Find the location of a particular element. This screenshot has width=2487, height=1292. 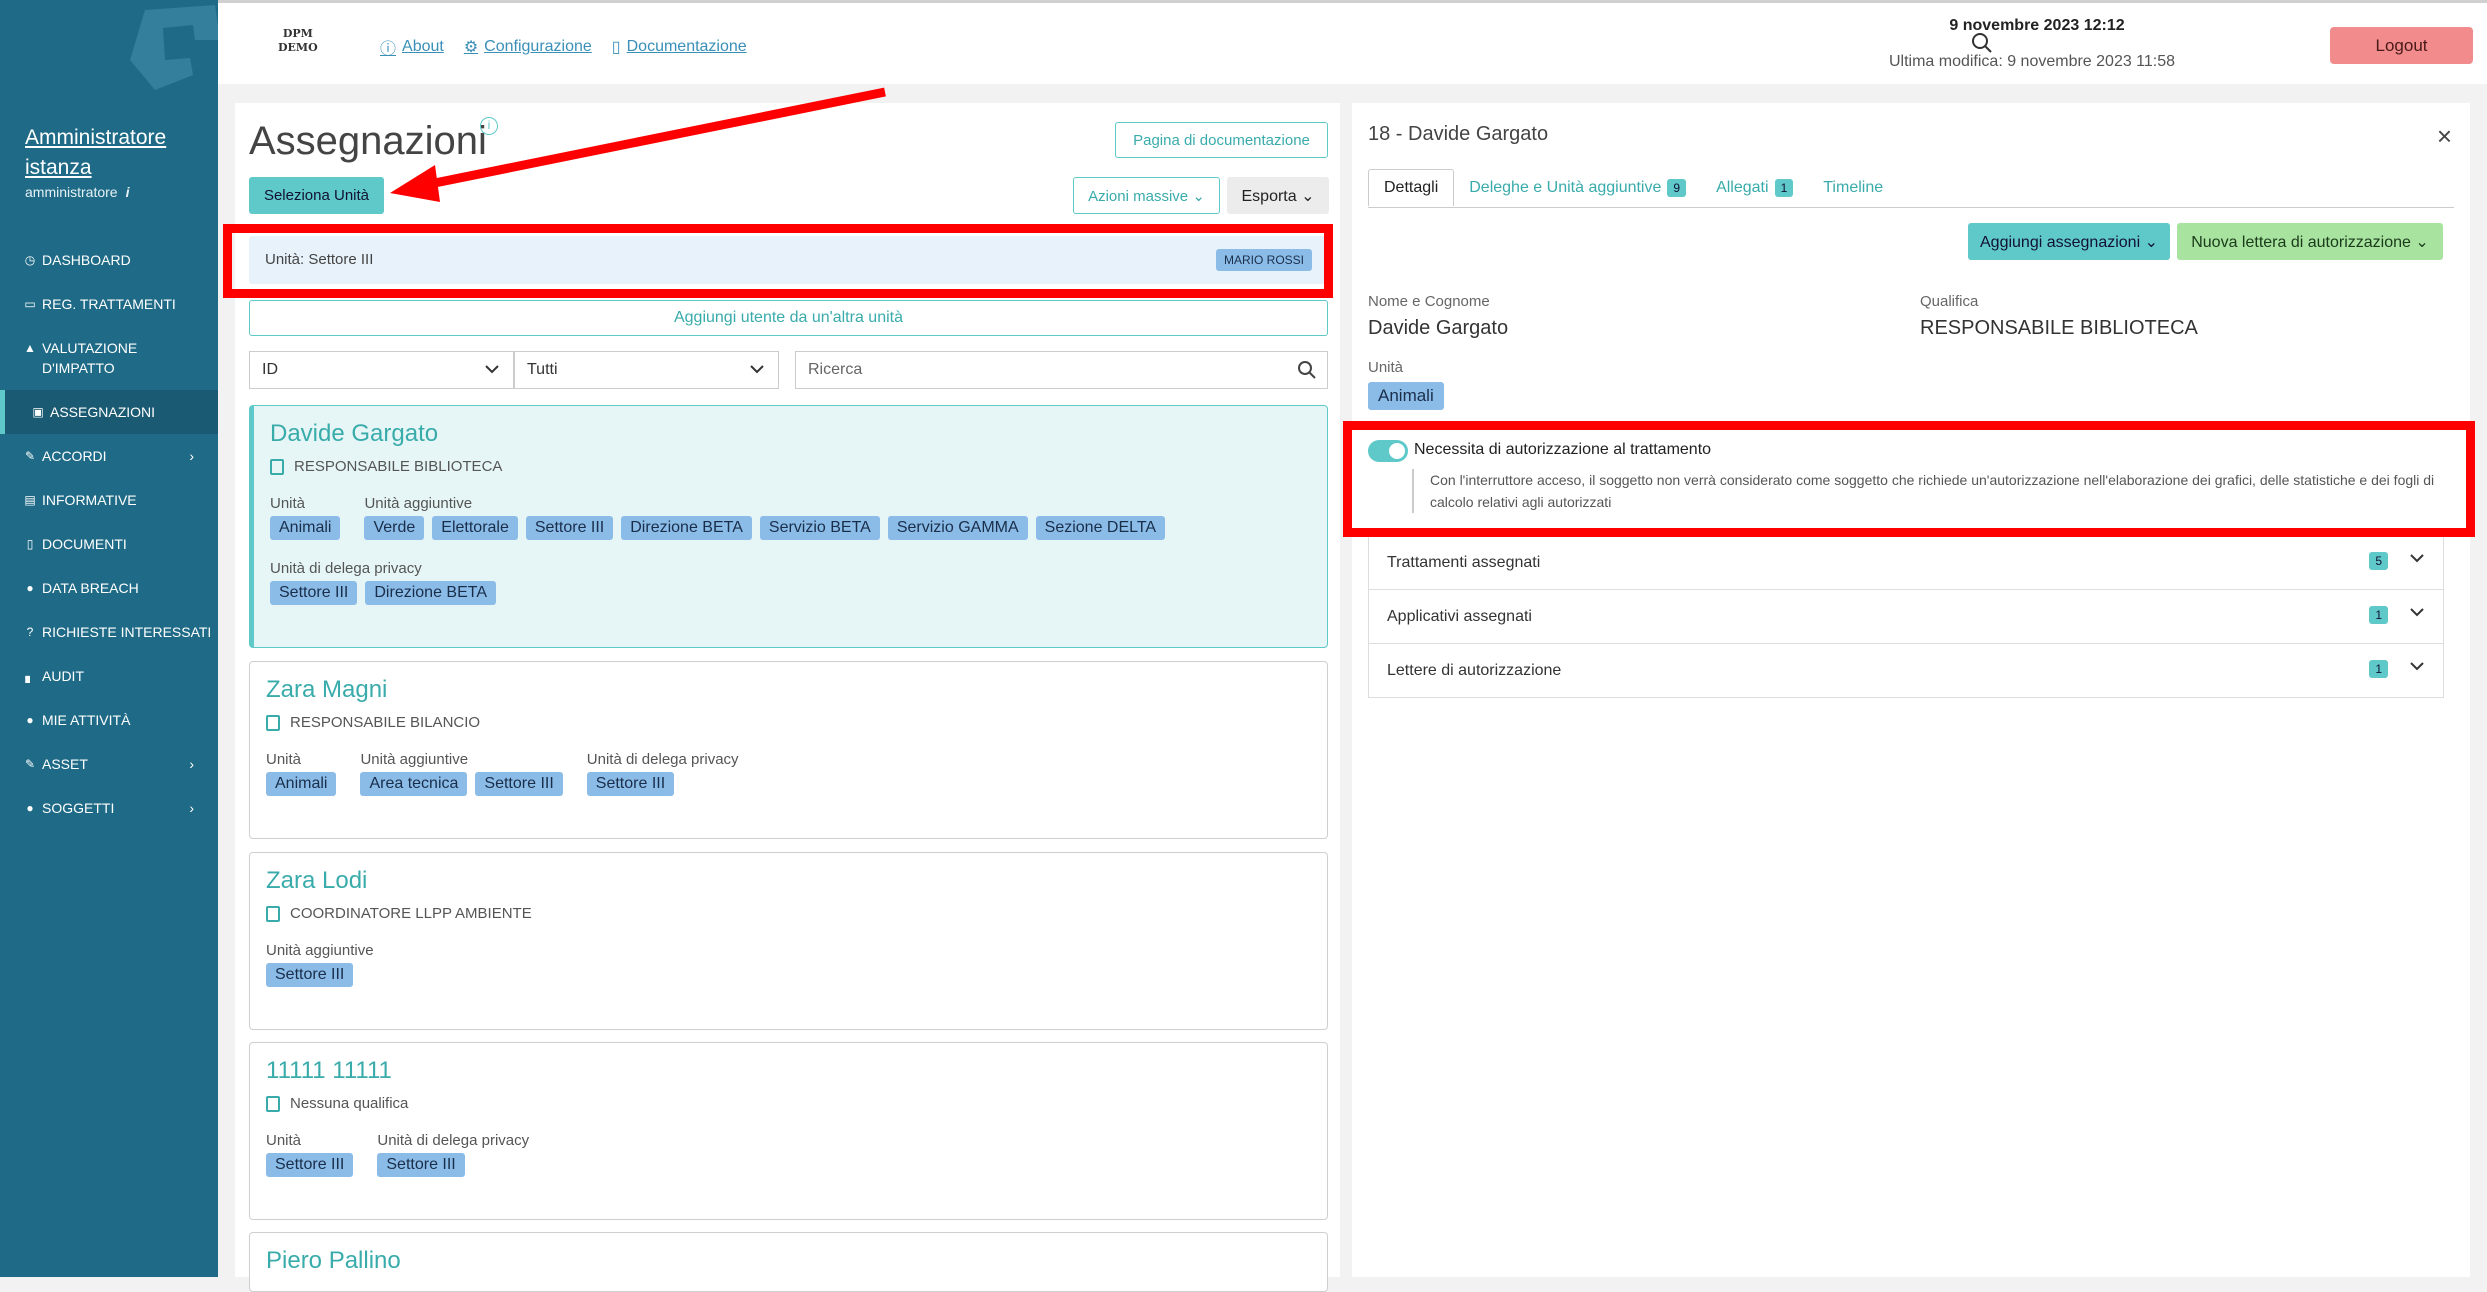

card-qualifica: RESPONSABILE BILANCIO is located at coordinates (788, 722).